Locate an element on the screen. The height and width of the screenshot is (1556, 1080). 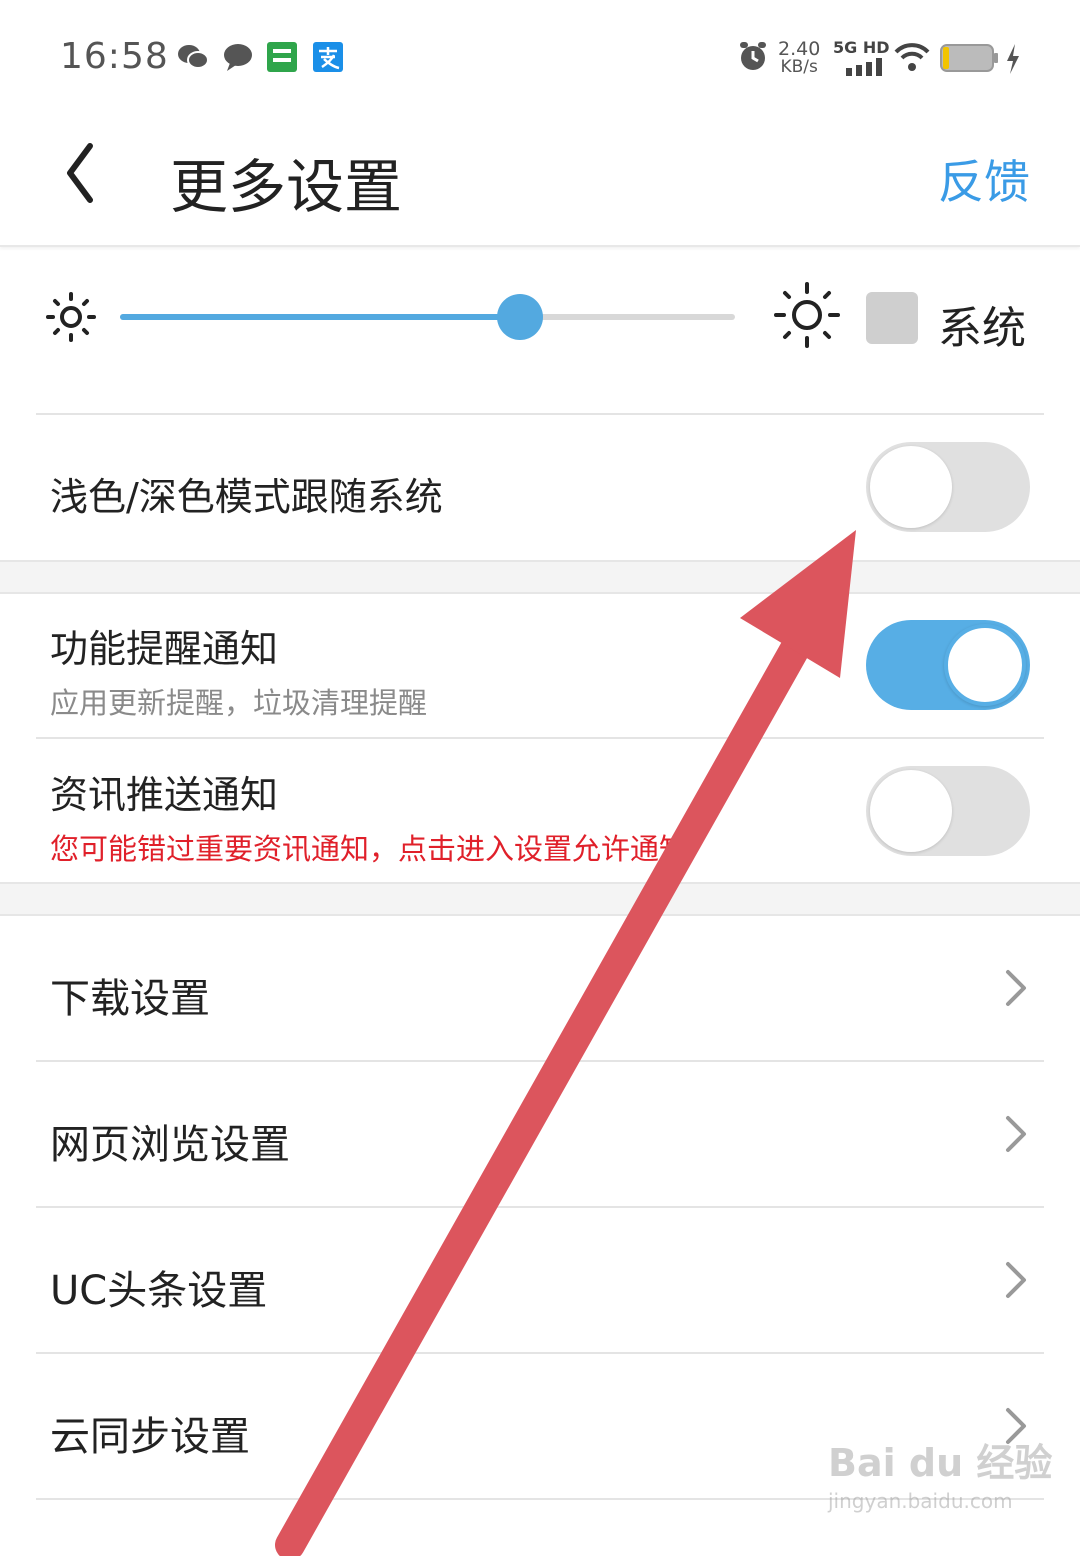
brightness-slider is located at coordinates (427, 317).